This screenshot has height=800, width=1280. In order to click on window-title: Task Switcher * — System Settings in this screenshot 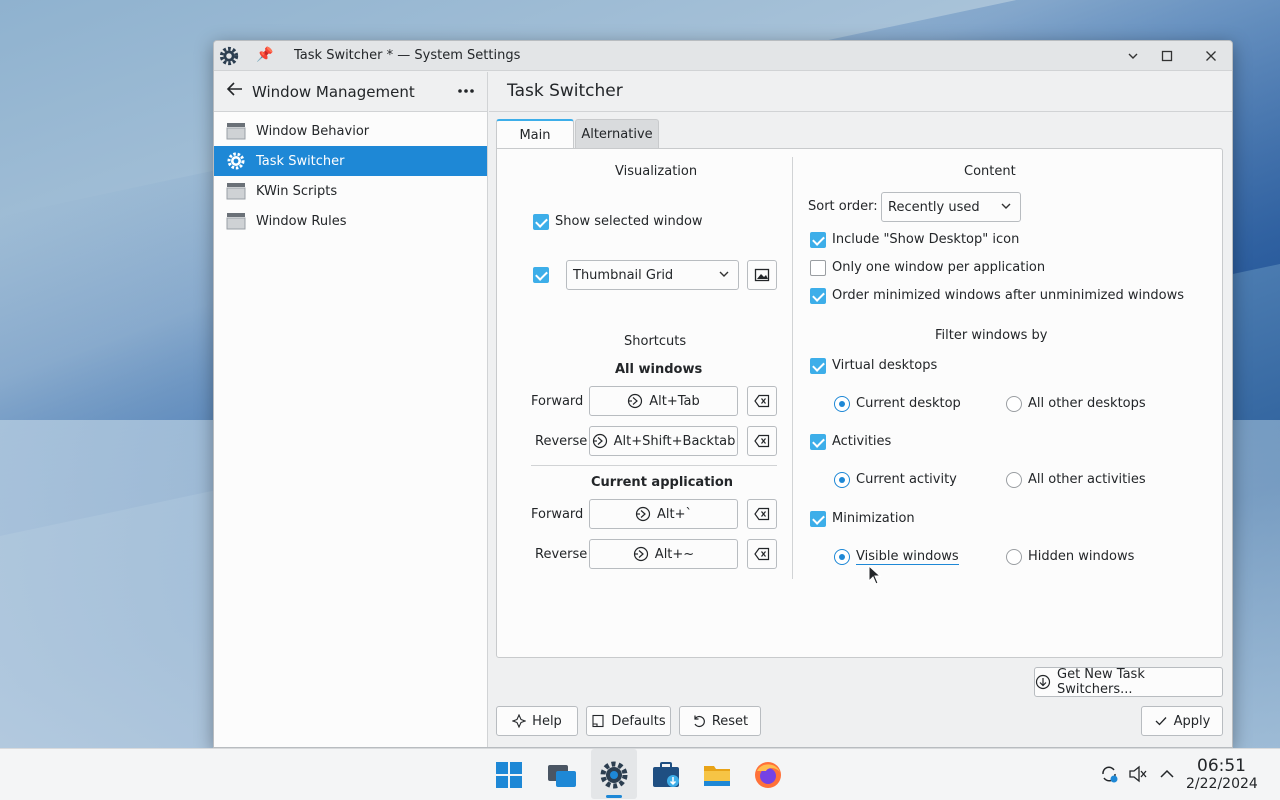, I will do `click(407, 55)`.